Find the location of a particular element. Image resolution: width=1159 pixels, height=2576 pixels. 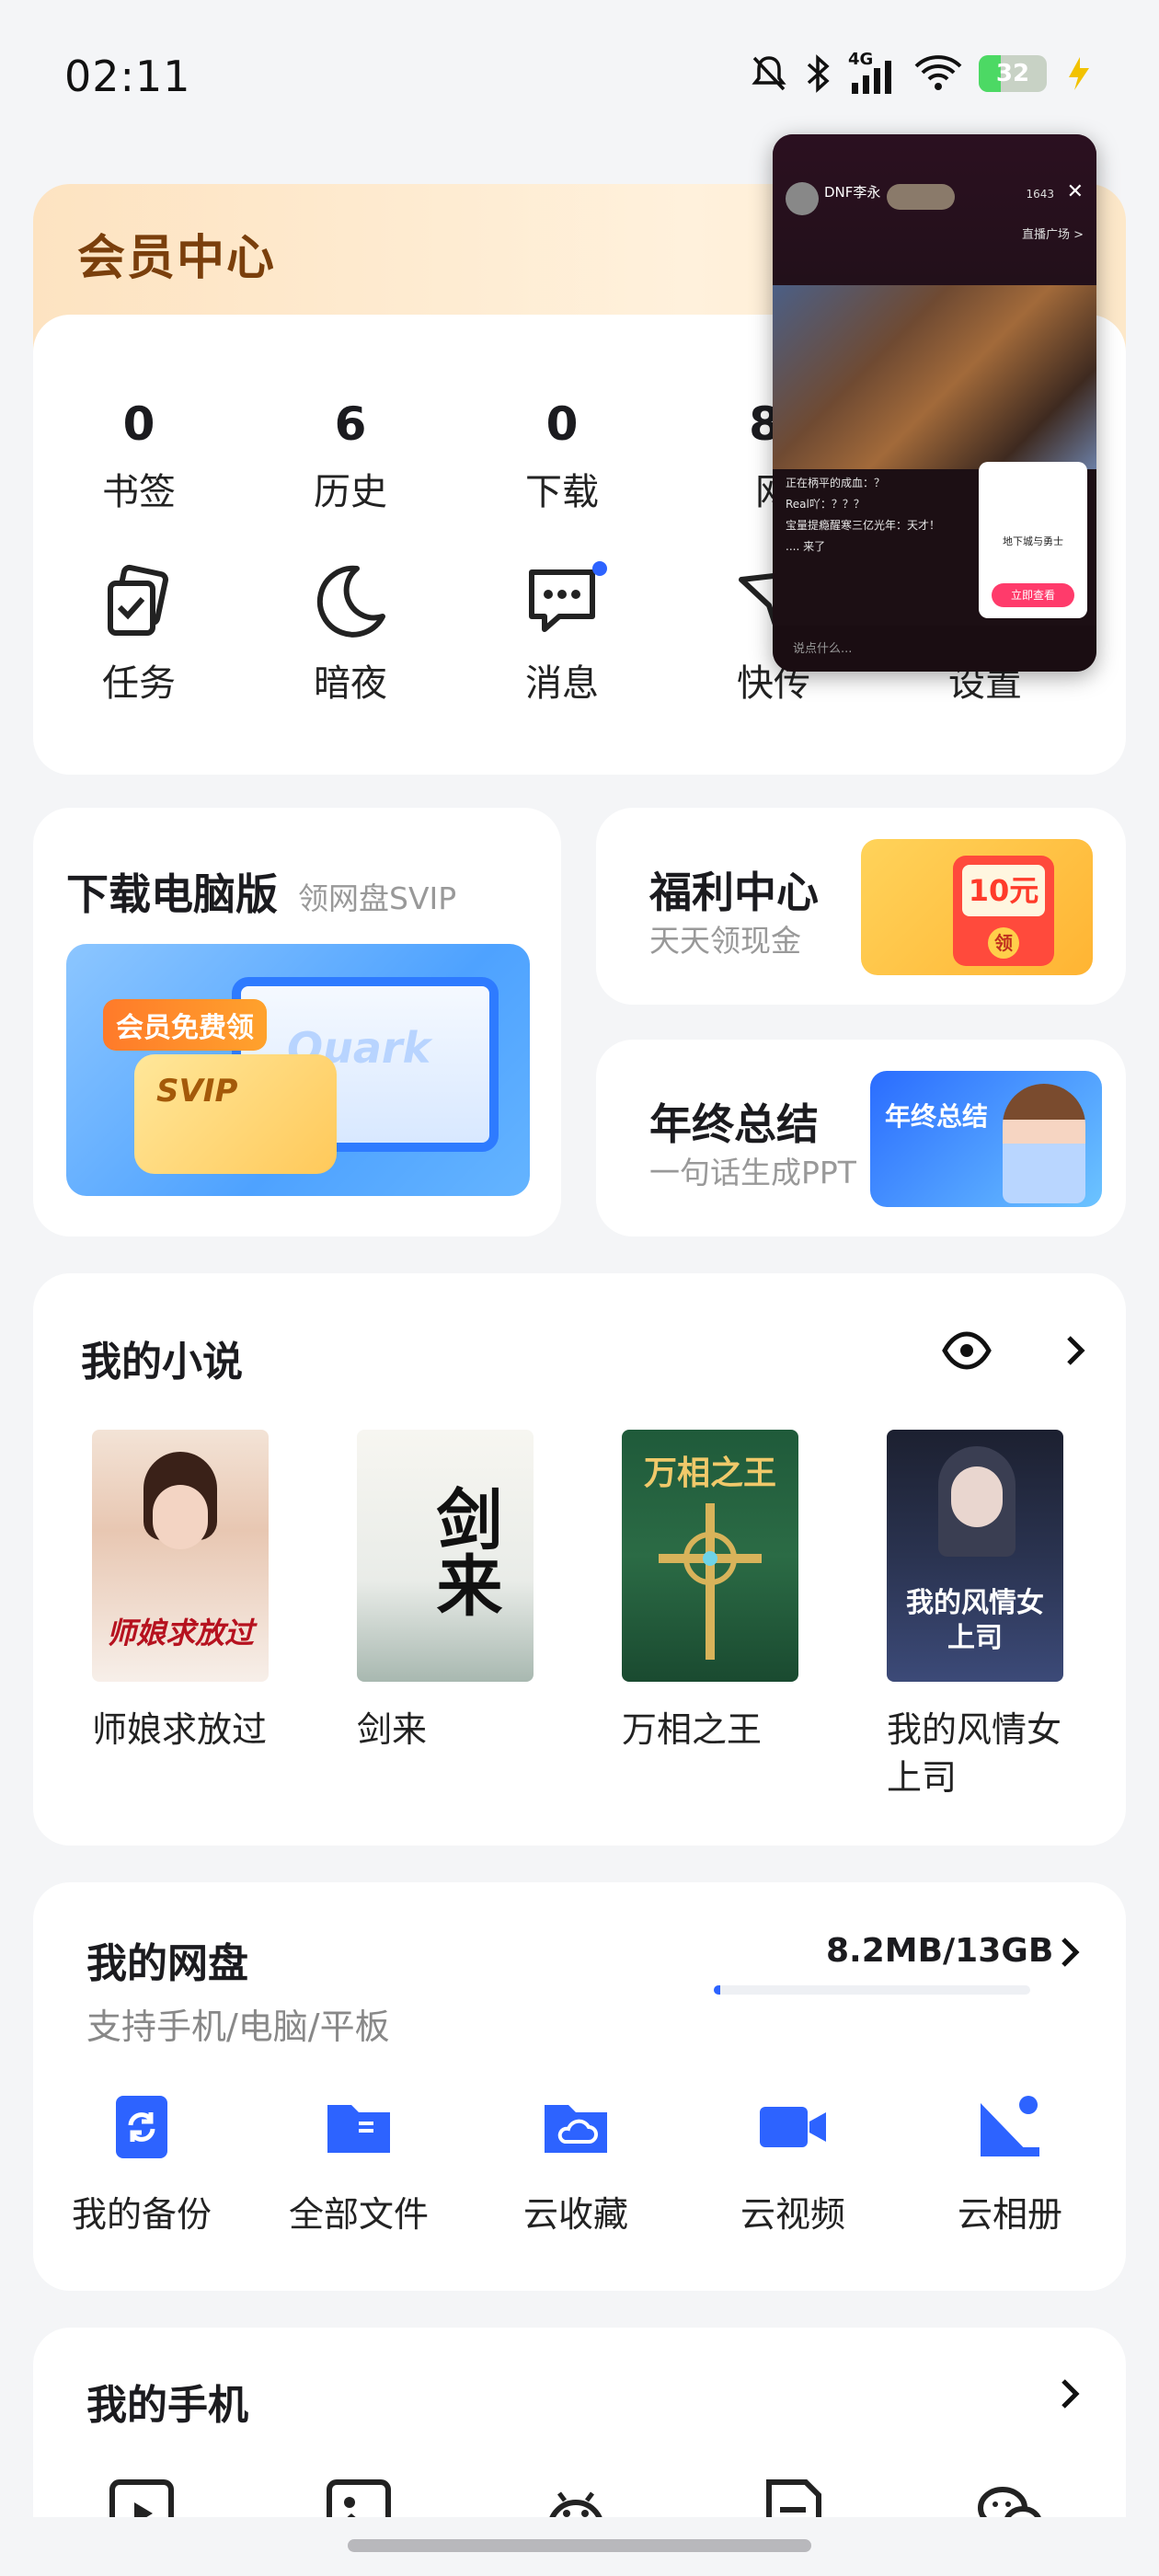

bluetooth-icon is located at coordinates (818, 73).